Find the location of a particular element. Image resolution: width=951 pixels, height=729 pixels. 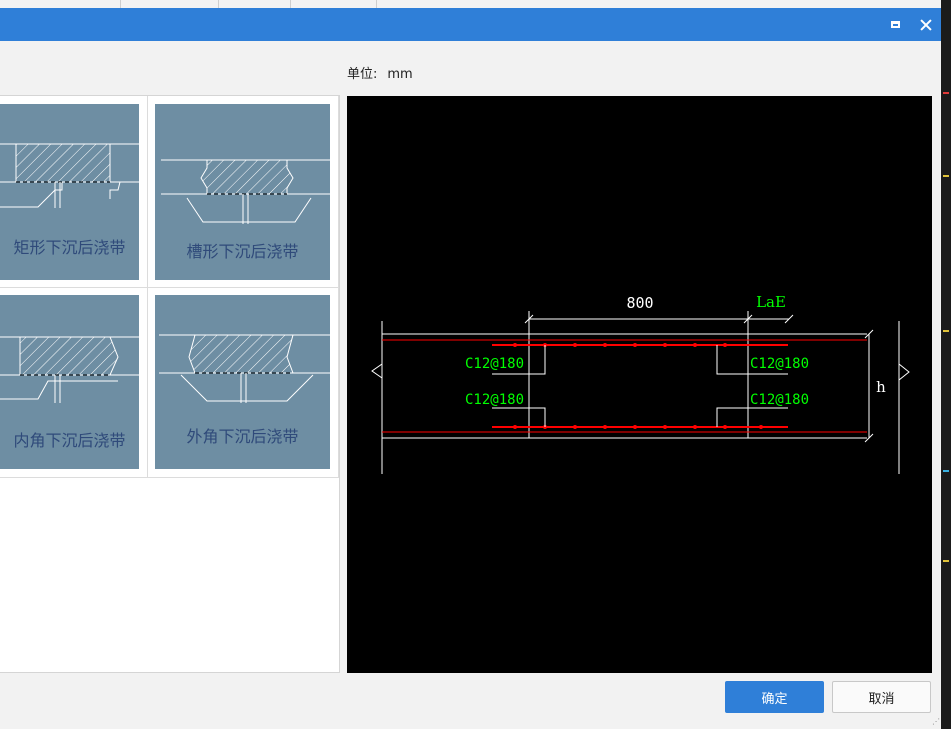

left-bottom-hook is located at coordinates (519, 417).